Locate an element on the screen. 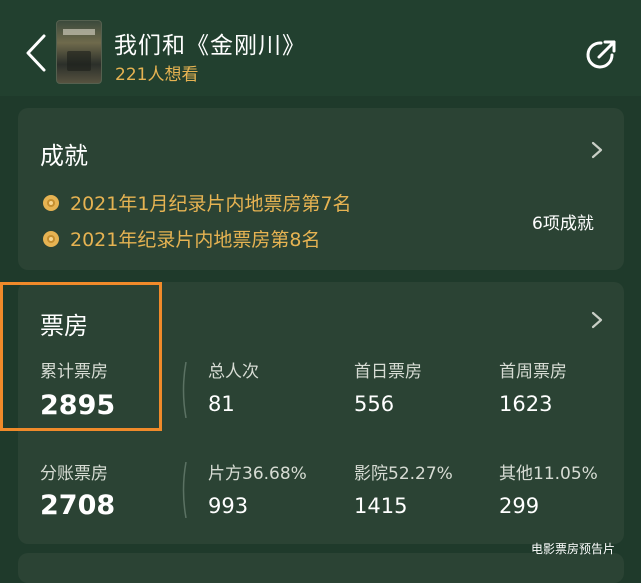 The image size is (641, 583). stat-label: 总人次 is located at coordinates (233, 372).